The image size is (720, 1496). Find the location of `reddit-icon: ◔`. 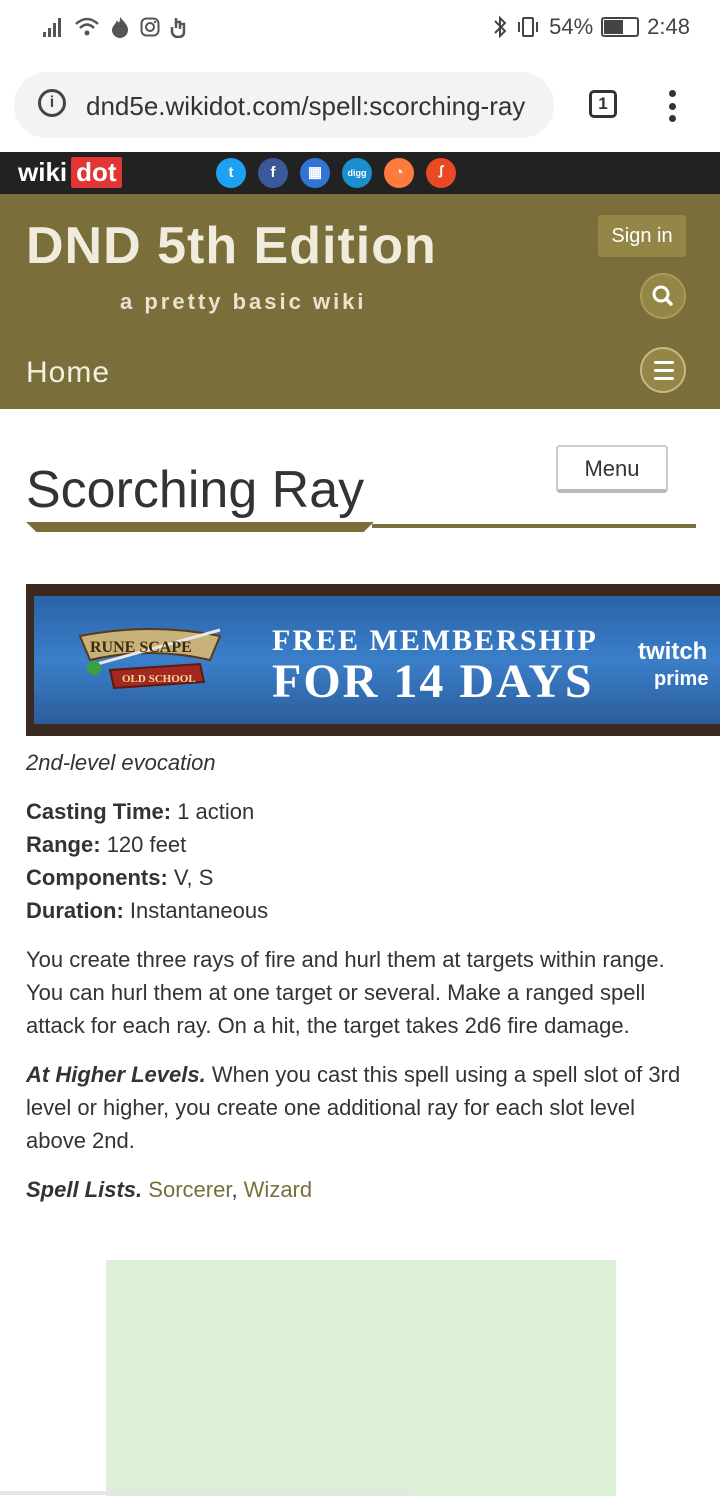

reddit-icon: ◔ is located at coordinates (399, 173).